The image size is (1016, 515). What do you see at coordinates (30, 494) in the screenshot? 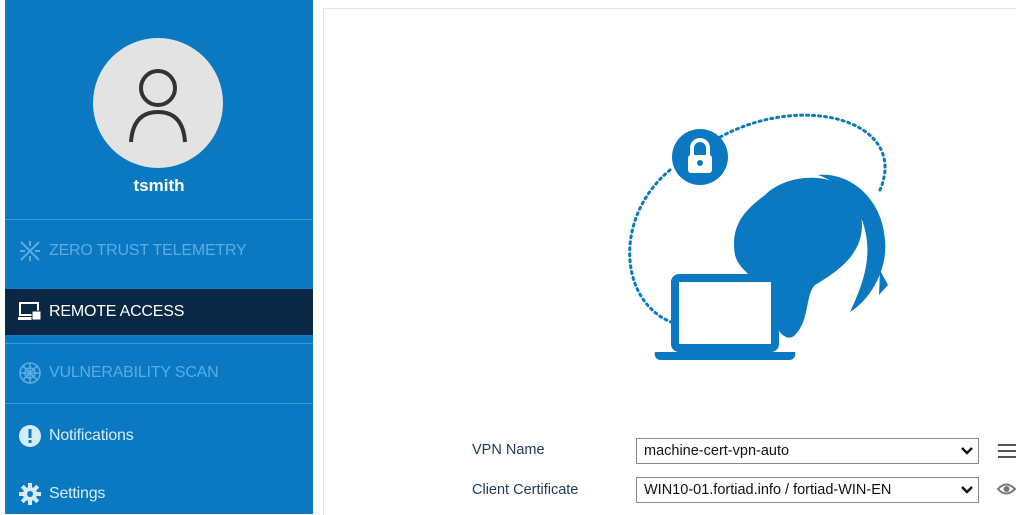
I see `gear-icon` at bounding box center [30, 494].